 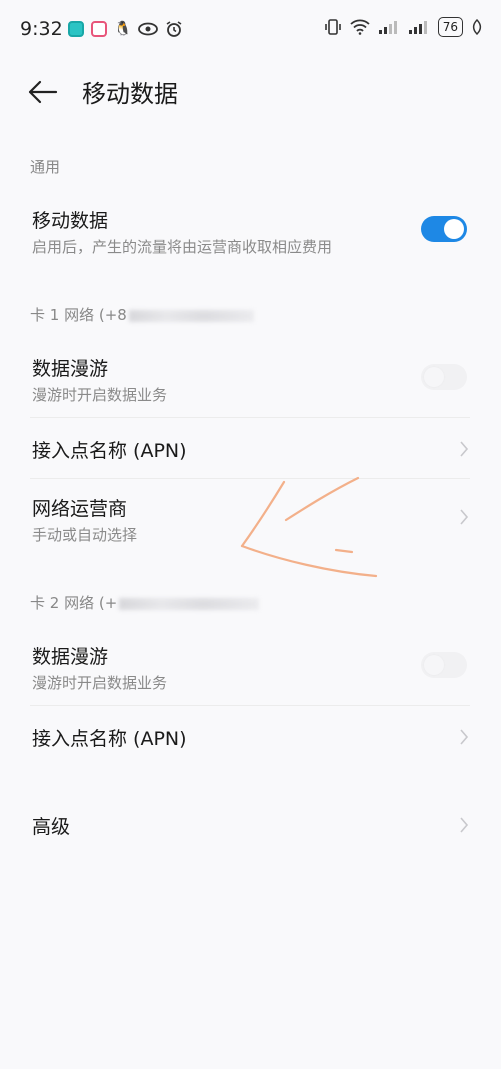 What do you see at coordinates (51, 827) in the screenshot?
I see `advanced-title: 高级` at bounding box center [51, 827].